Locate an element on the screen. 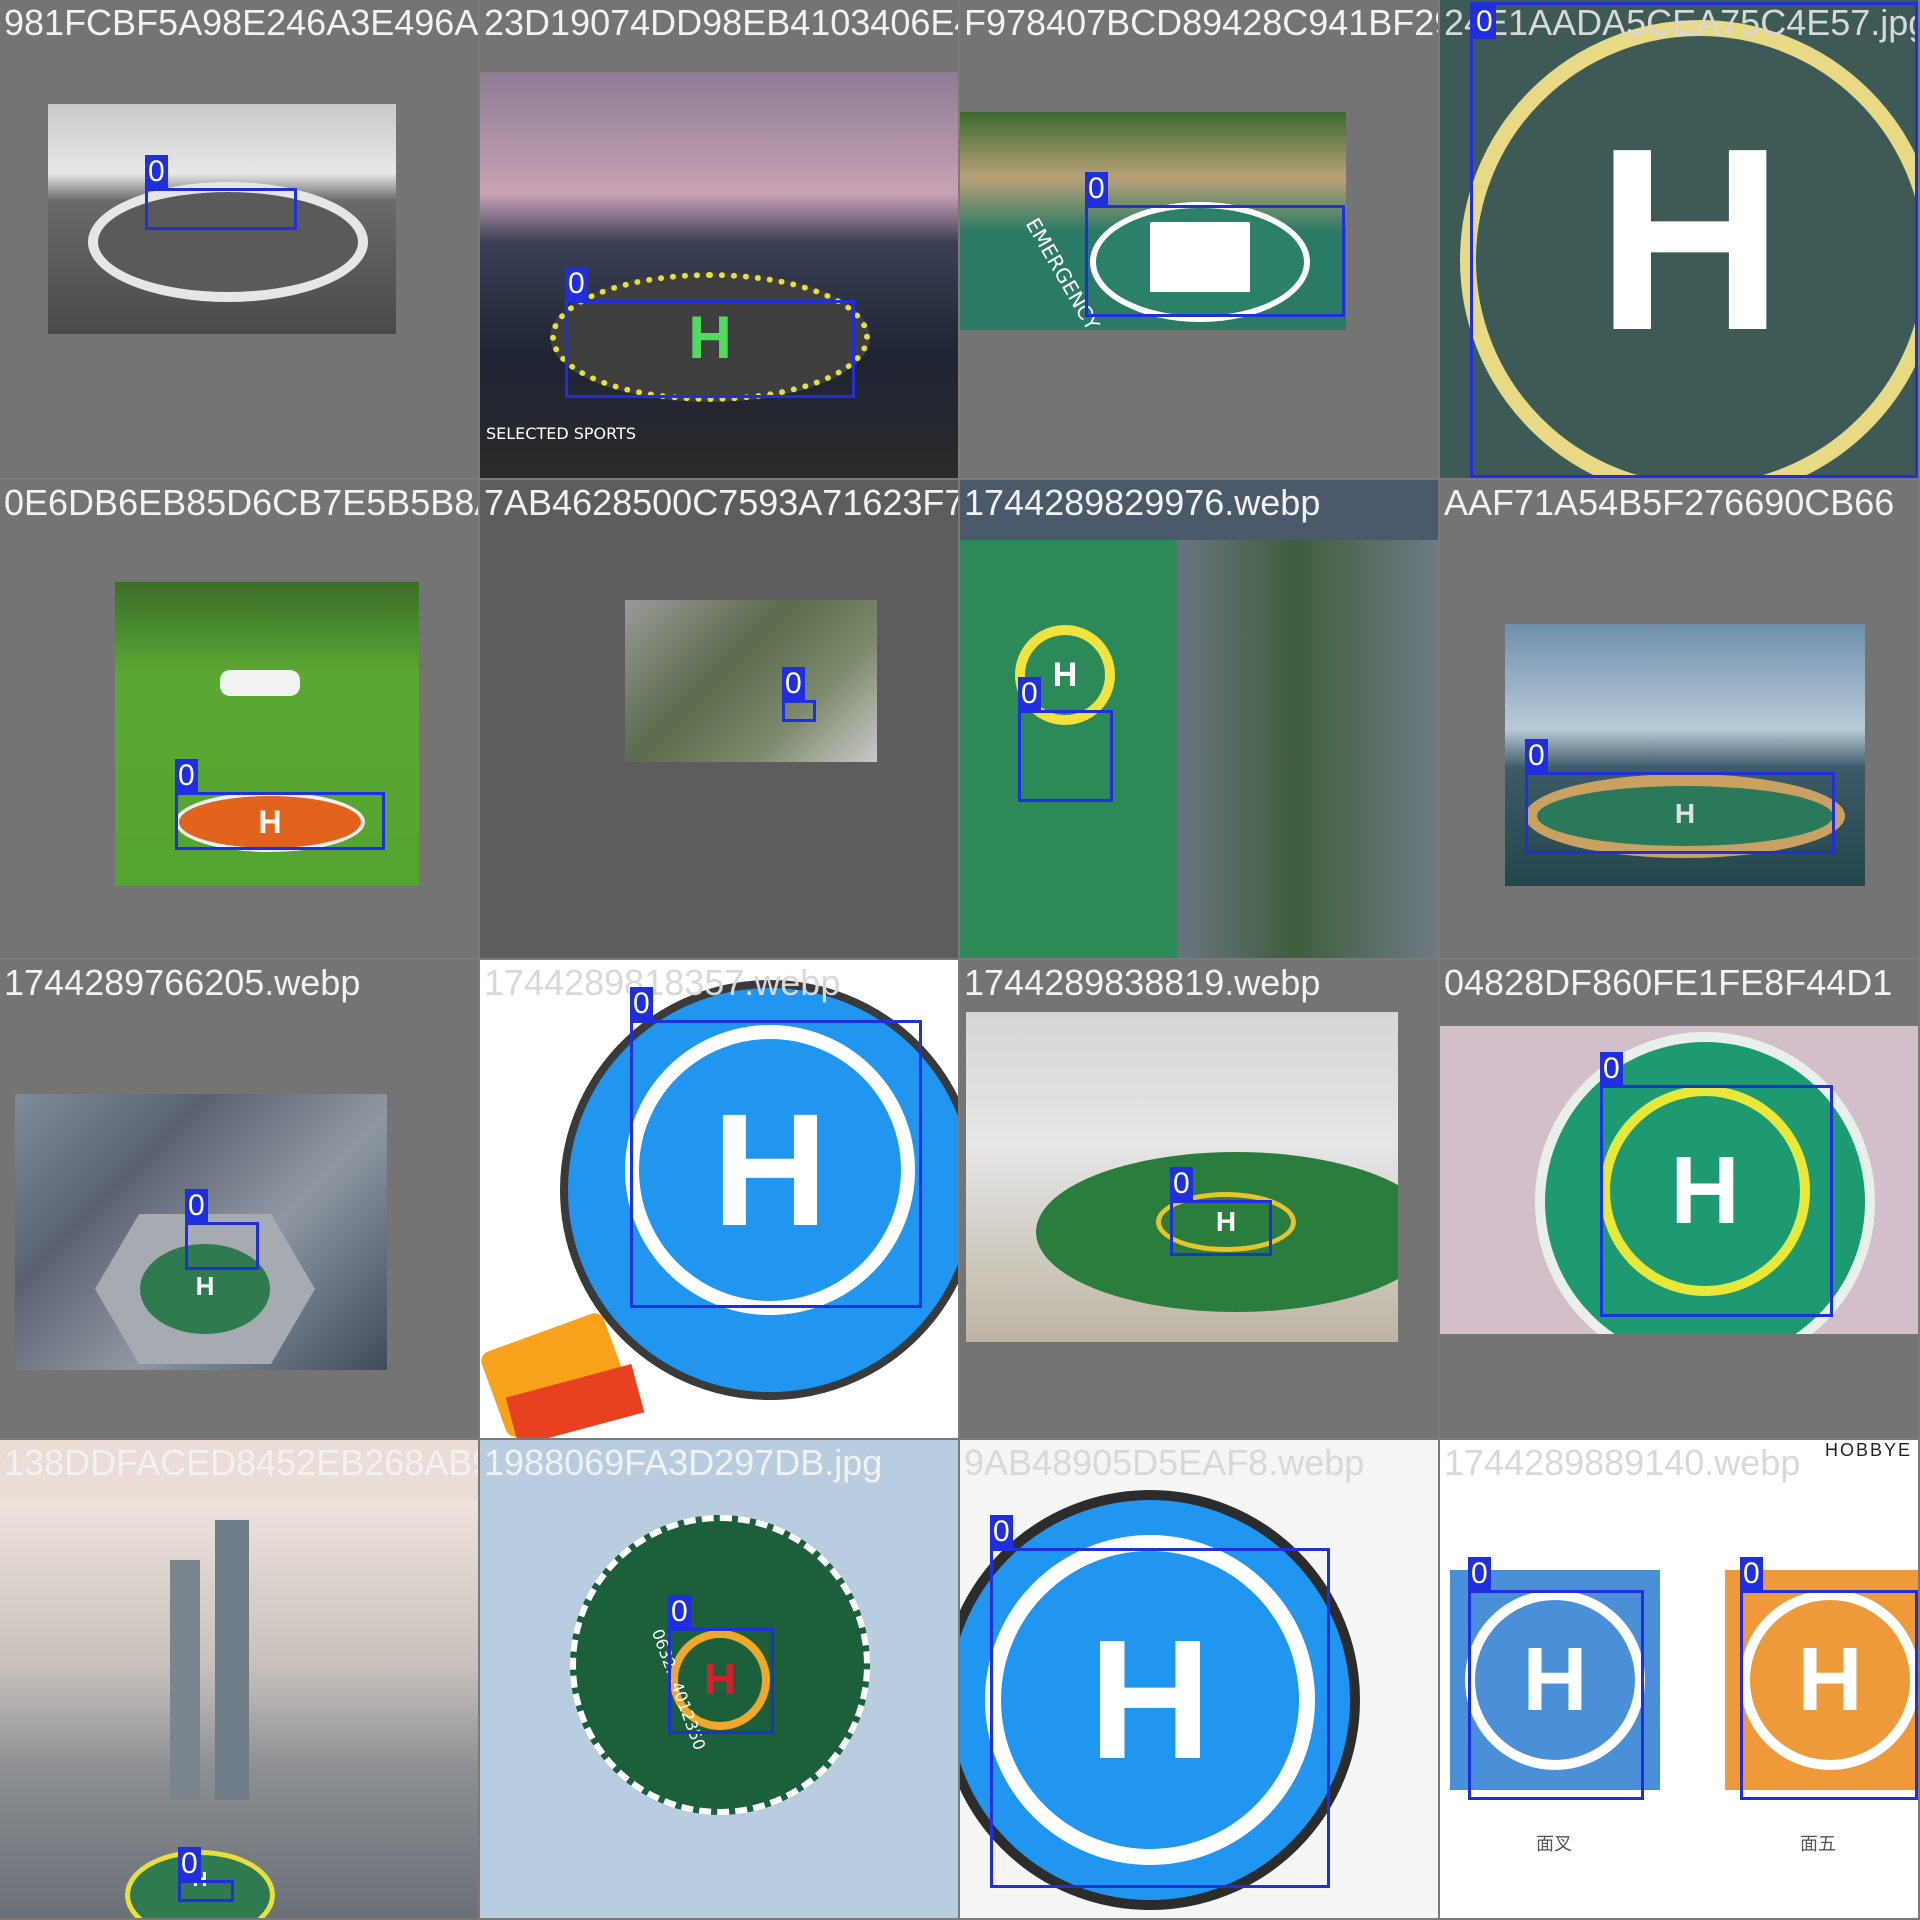 The height and width of the screenshot is (1920, 1920). tile-14: 1988069FA3D297DB.jpg H 0632...4012350 0 is located at coordinates (719, 1679).